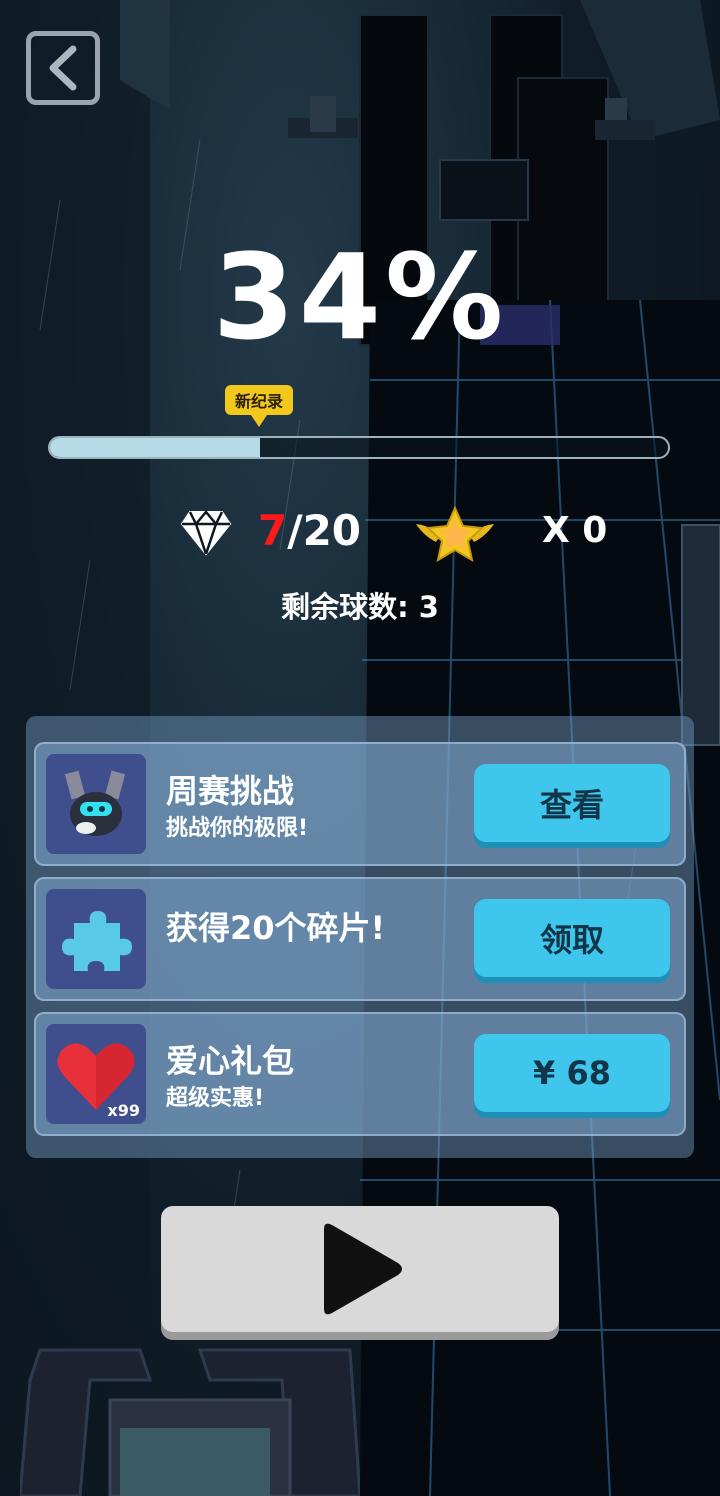 The width and height of the screenshot is (720, 1496). What do you see at coordinates (237, 828) in the screenshot?
I see `offer-subtitle: 挑战你的极限!` at bounding box center [237, 828].